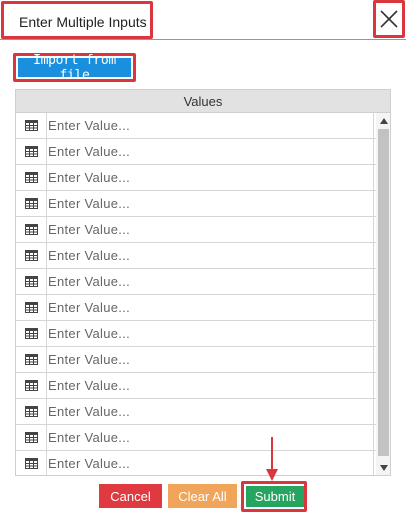  I want to click on arrow-down-icon, so click(383, 468).